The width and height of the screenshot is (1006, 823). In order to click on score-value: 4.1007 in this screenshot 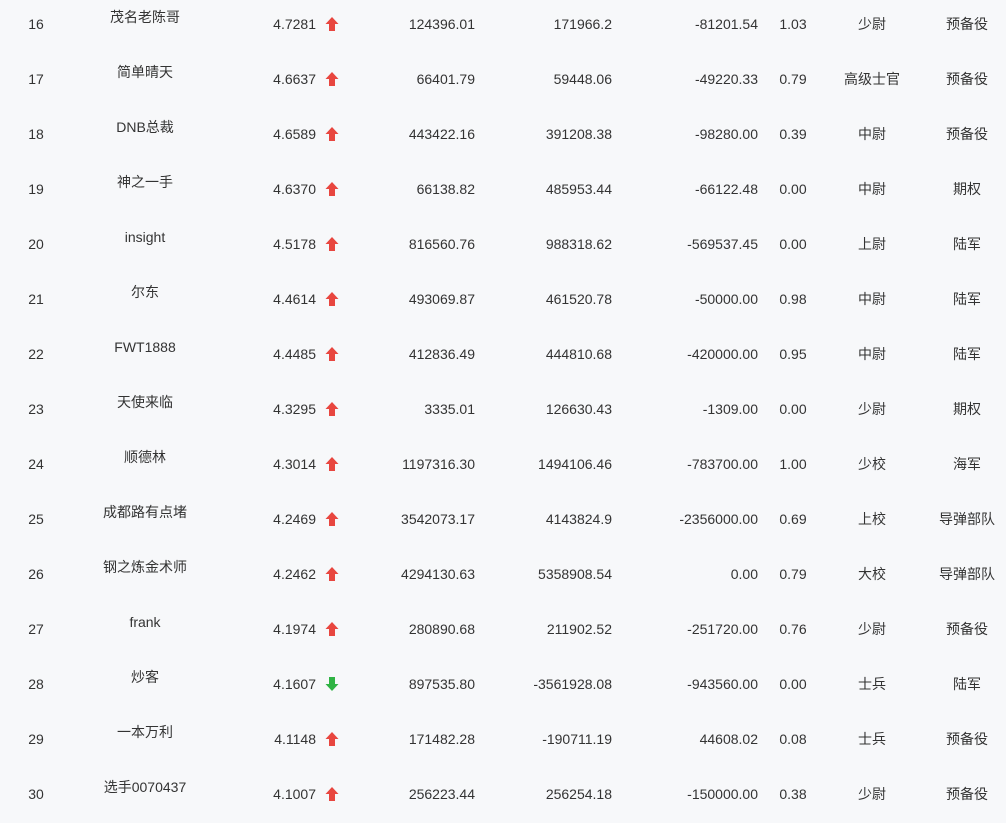, I will do `click(294, 794)`.